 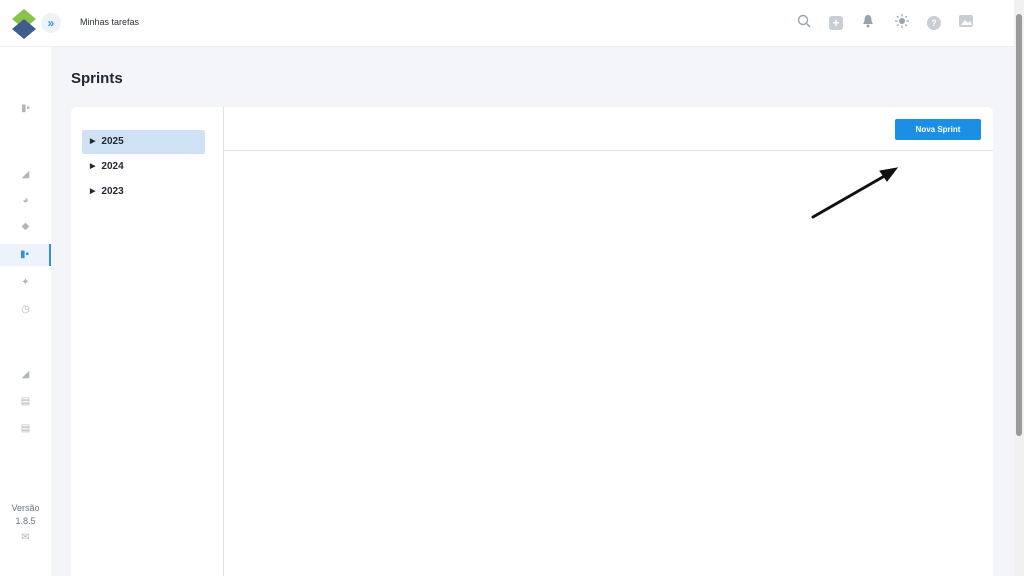 What do you see at coordinates (112, 191) in the screenshot?
I see `tree-item-label: 2023` at bounding box center [112, 191].